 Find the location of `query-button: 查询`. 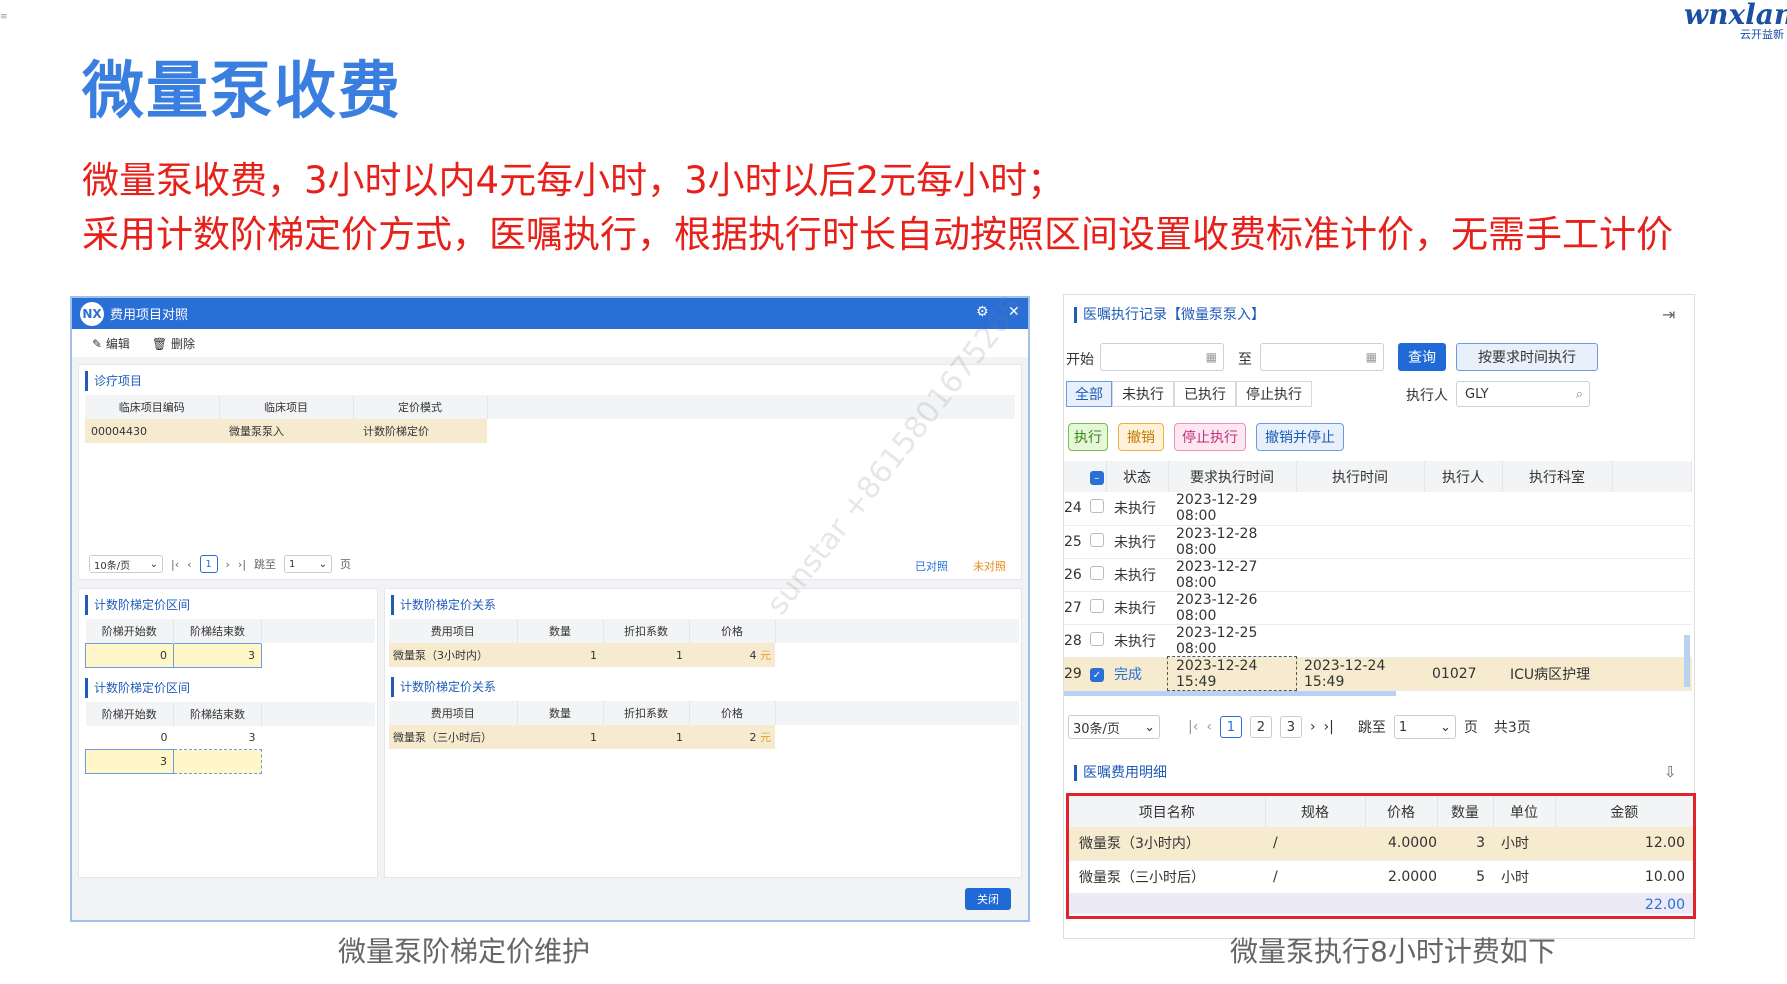

query-button: 查询 is located at coordinates (1422, 357).